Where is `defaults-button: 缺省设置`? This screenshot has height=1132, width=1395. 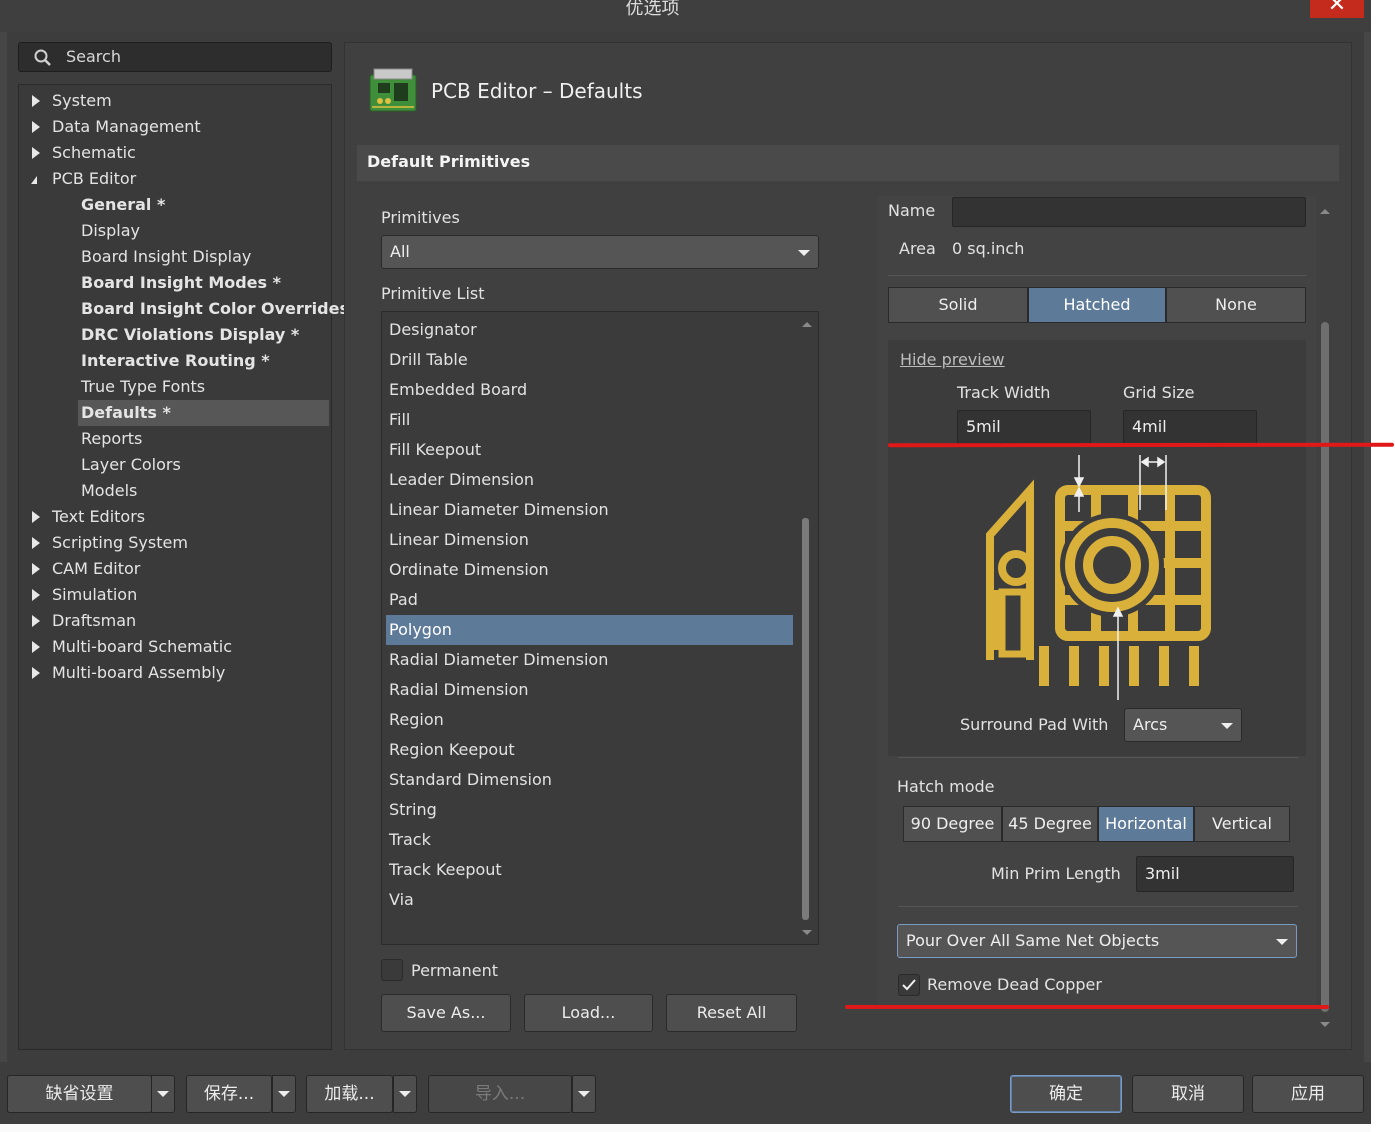 defaults-button: 缺省设置 is located at coordinates (79, 1094).